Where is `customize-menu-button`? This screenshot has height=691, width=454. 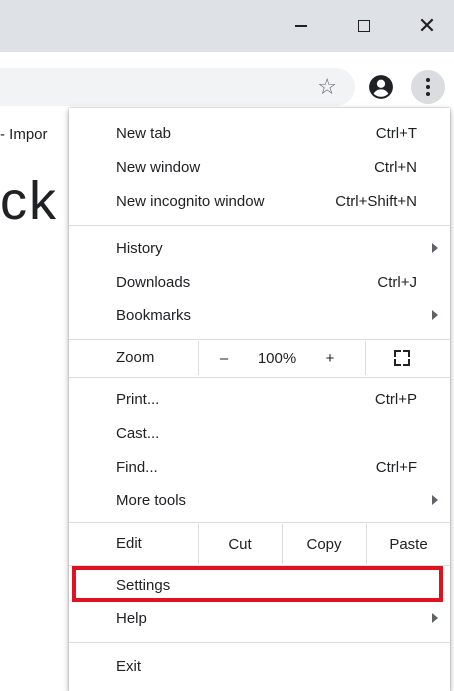 customize-menu-button is located at coordinates (428, 87).